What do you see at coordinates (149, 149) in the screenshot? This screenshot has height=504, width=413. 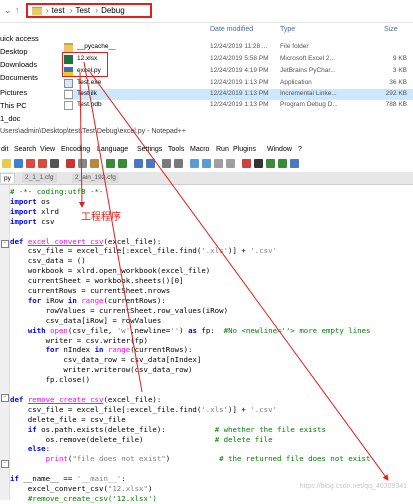 I see `menu-settings: Settings` at bounding box center [149, 149].